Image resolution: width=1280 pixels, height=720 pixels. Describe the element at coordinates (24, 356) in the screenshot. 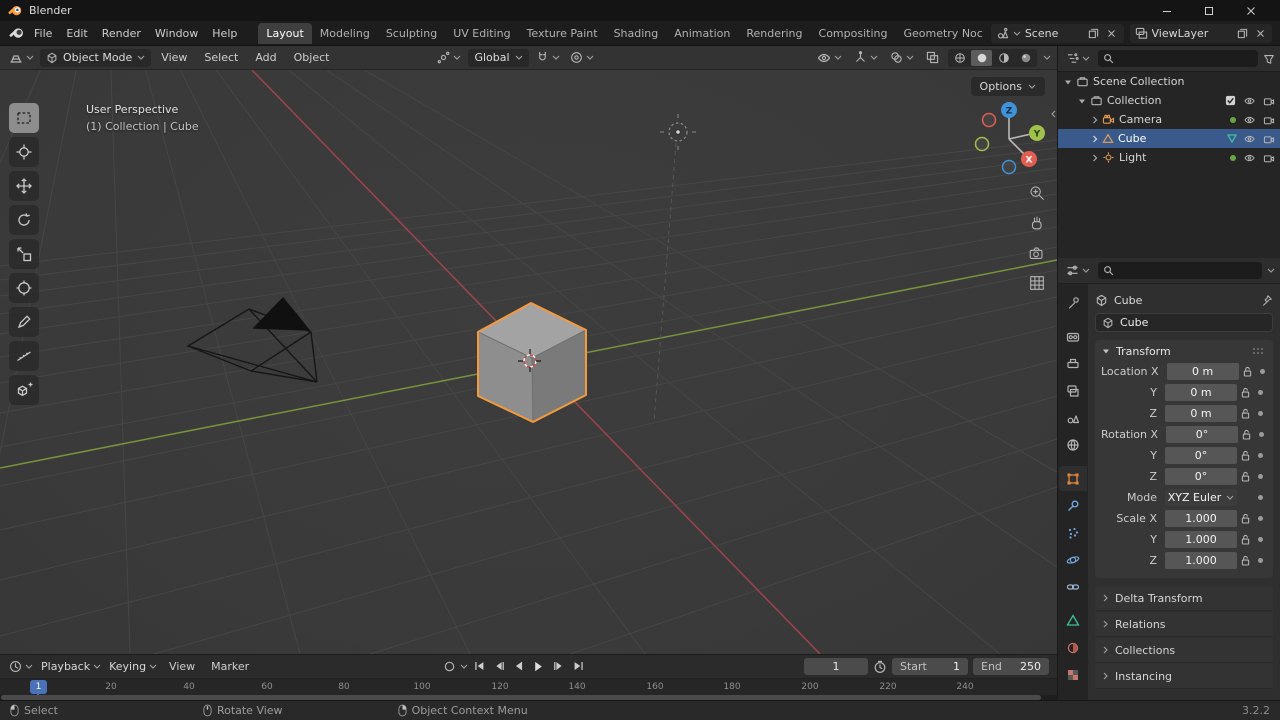

I see `tool-measure` at that location.